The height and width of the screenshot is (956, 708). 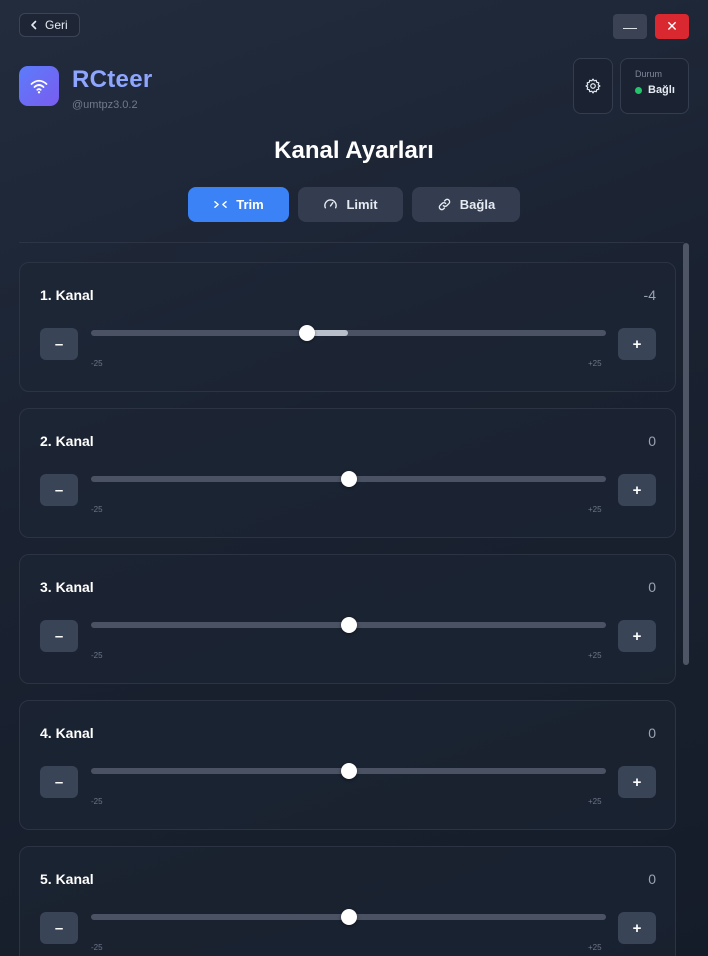 What do you see at coordinates (56, 25) in the screenshot?
I see `back-label: Geri` at bounding box center [56, 25].